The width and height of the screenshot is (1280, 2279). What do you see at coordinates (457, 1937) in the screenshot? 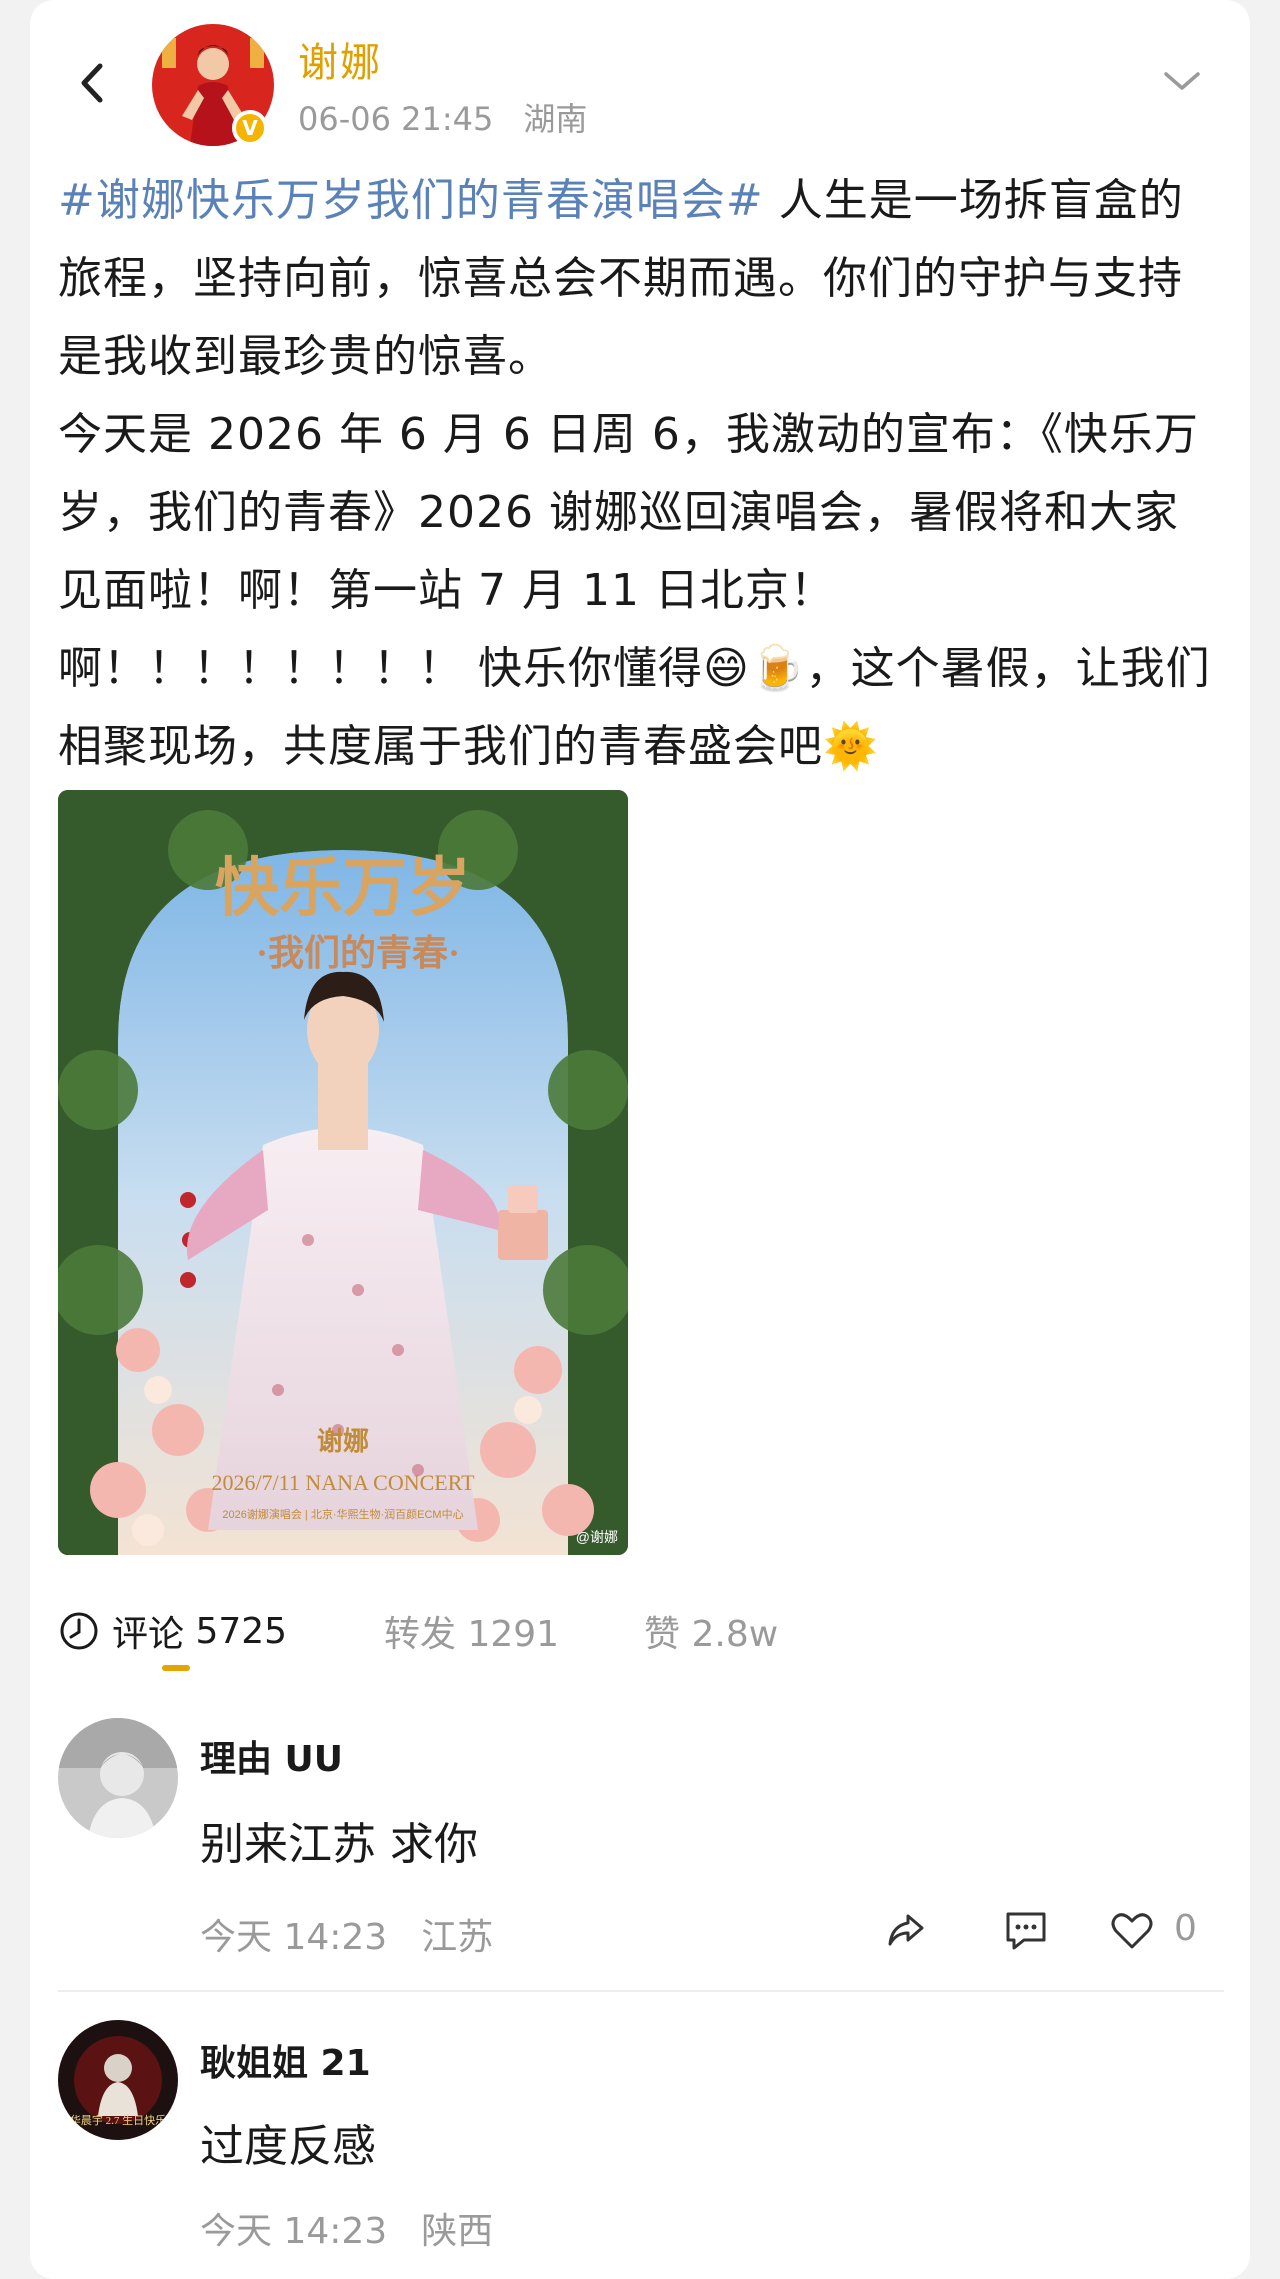
I see `comment-location: 江苏` at bounding box center [457, 1937].